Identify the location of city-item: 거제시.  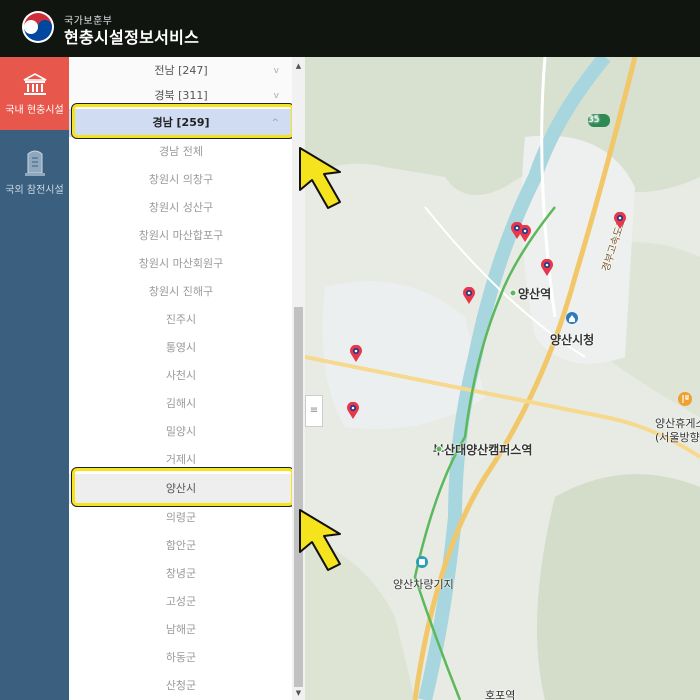
(181, 460).